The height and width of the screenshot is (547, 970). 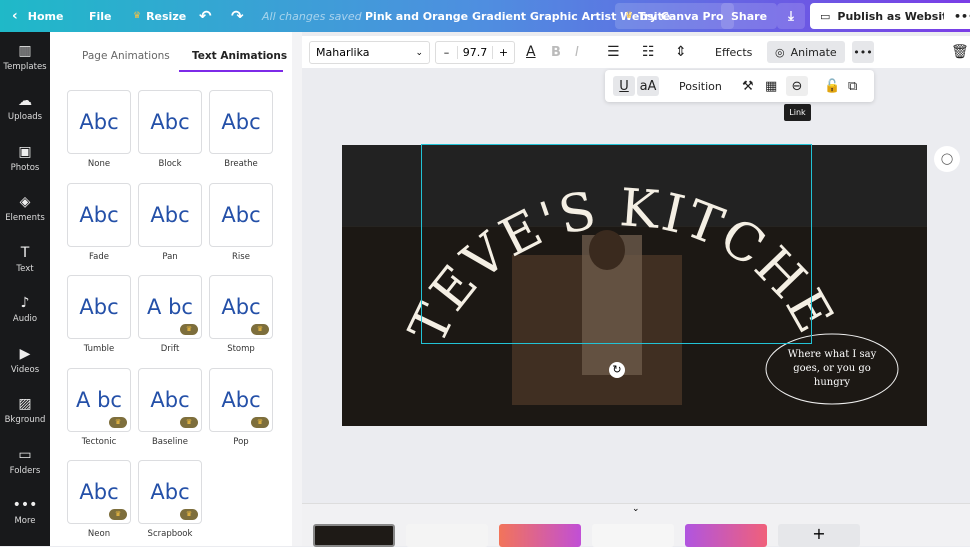 I want to click on sidebar-item-text: T Text, so click(x=25, y=259).